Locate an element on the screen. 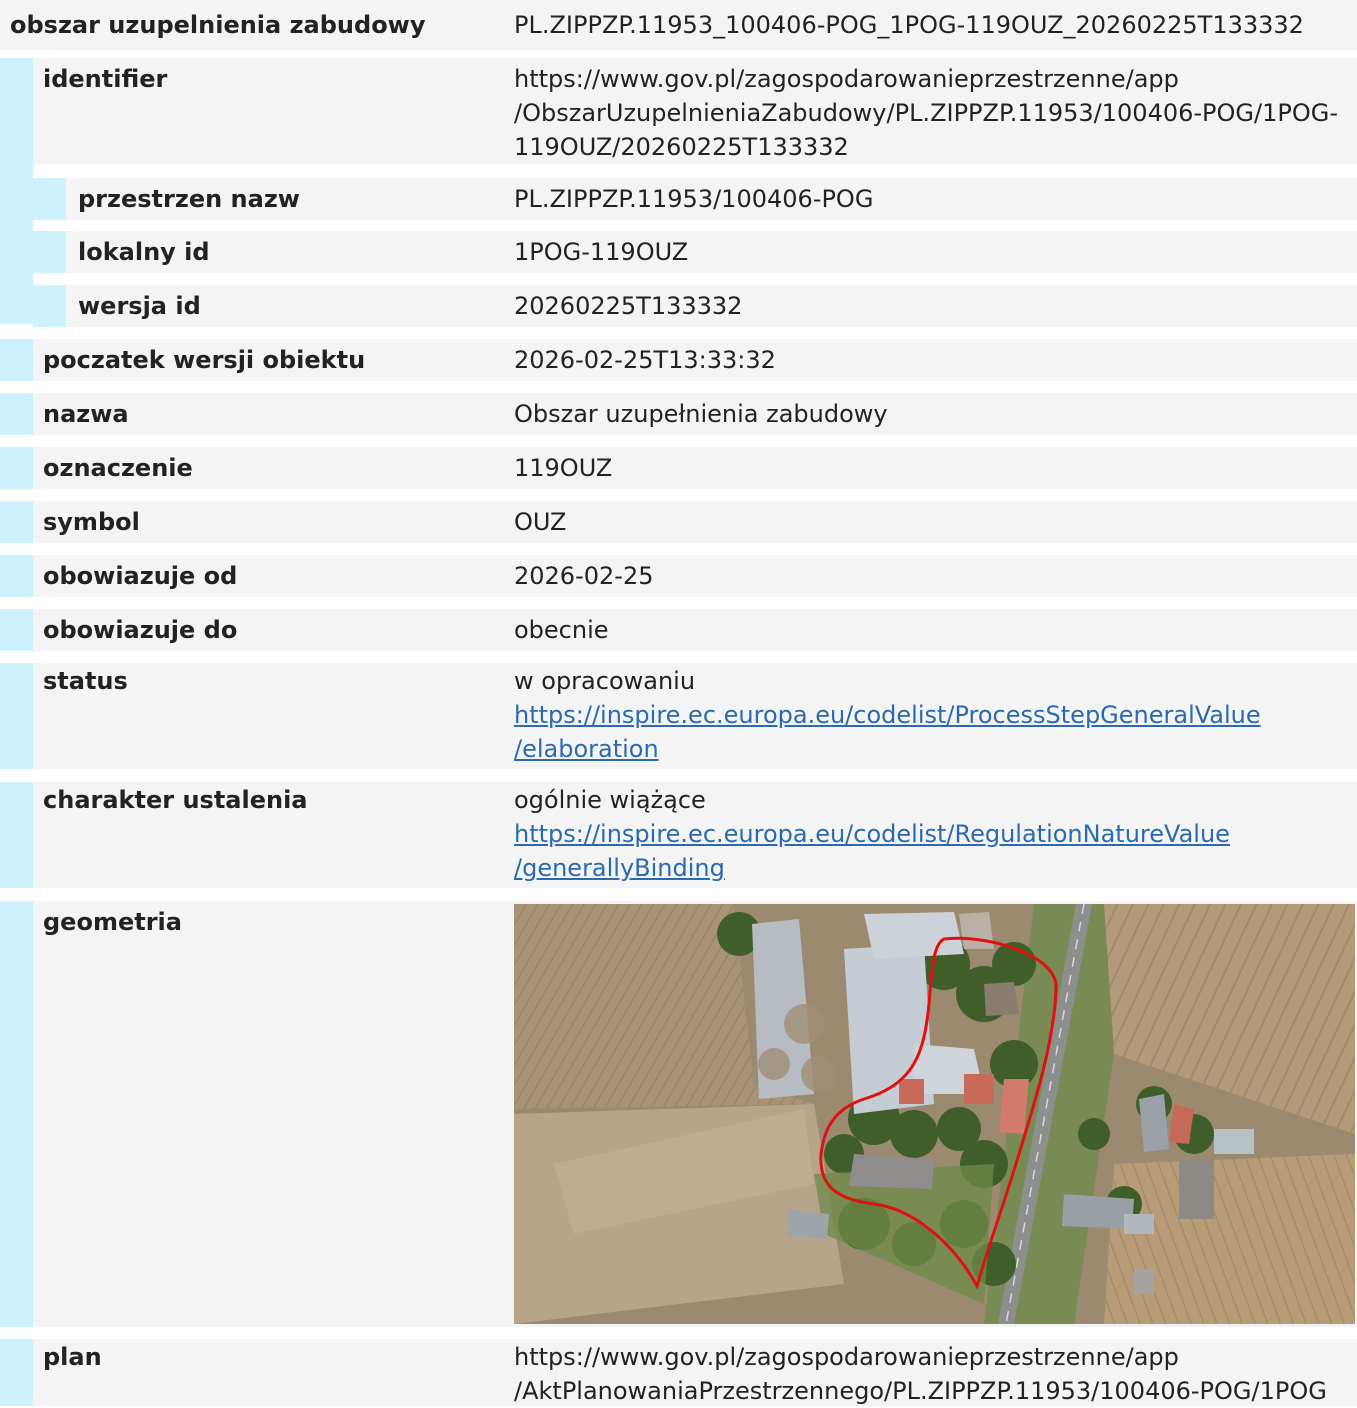 The width and height of the screenshot is (1357, 1408). field-label: obowiazuje do is located at coordinates (140, 630).